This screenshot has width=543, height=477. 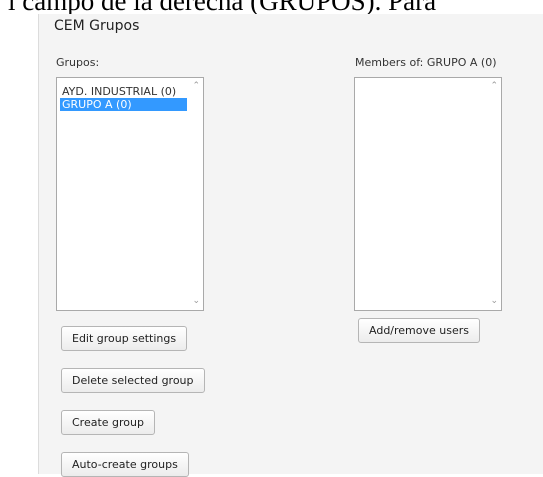 I want to click on delete-selected-group-button: Delete selected group, so click(x=133, y=380).